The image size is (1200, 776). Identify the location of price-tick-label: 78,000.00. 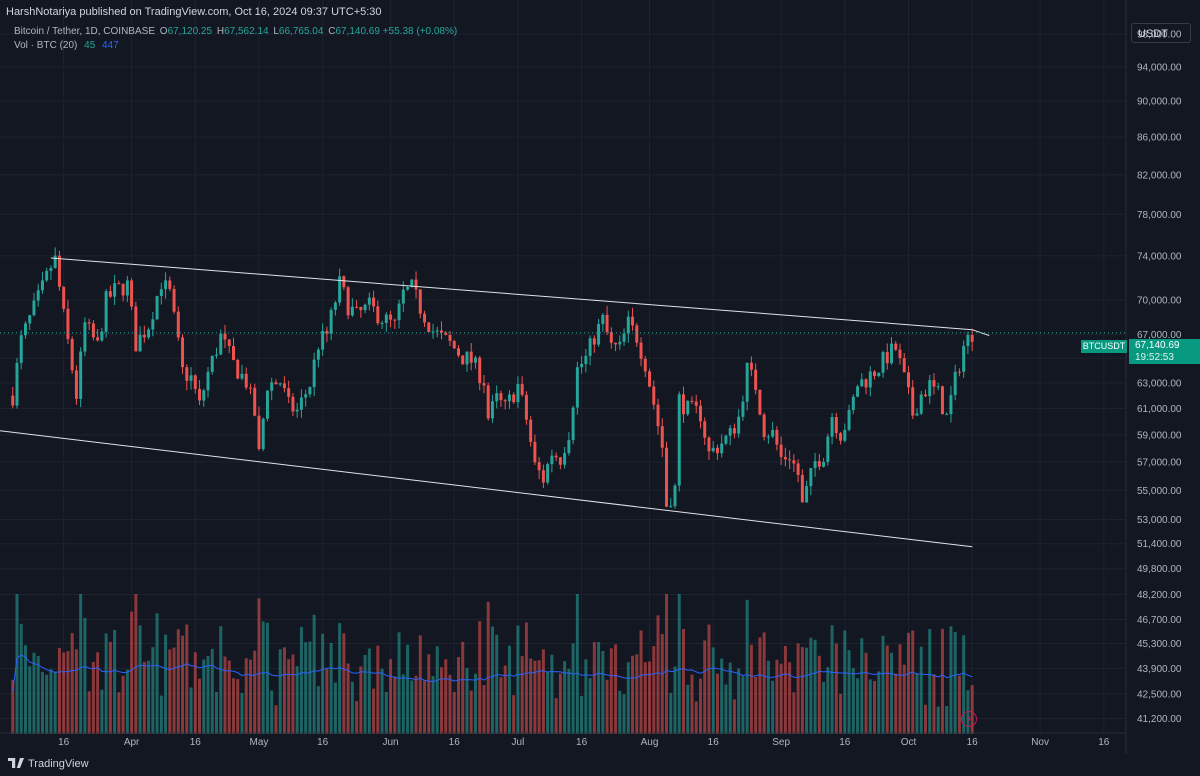
(1159, 215).